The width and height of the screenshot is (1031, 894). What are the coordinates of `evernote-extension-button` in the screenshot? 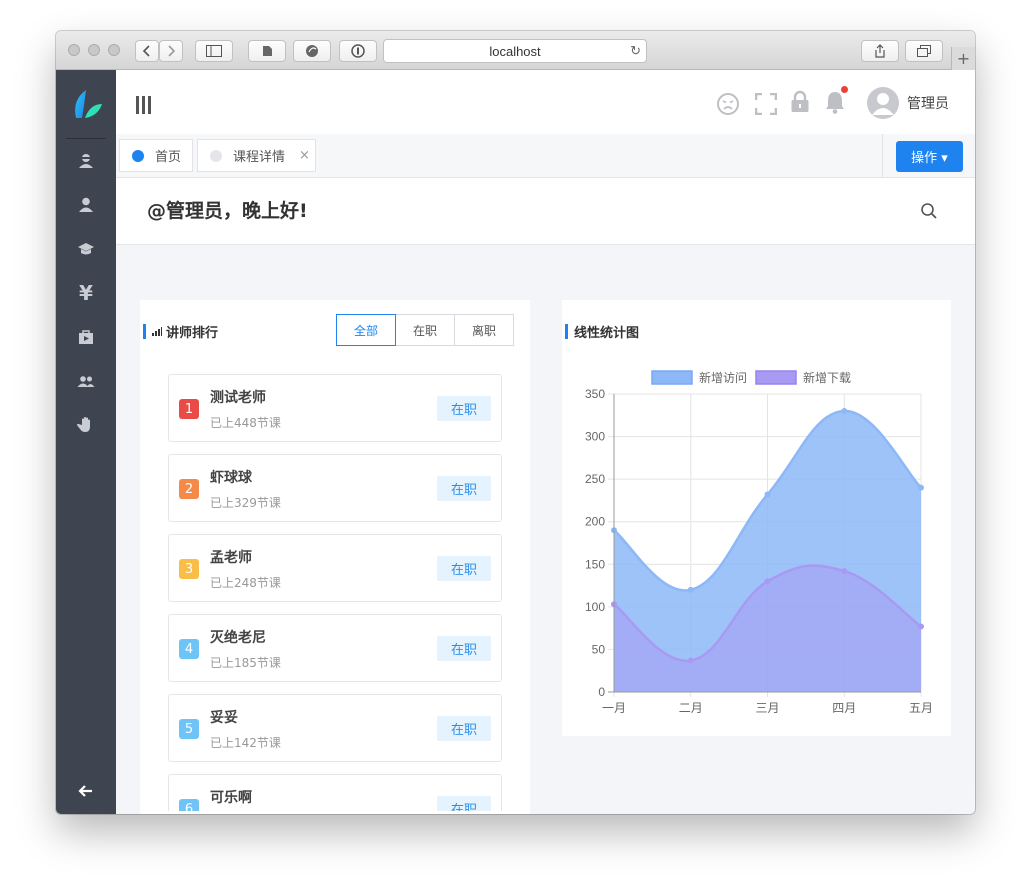 It's located at (267, 51).